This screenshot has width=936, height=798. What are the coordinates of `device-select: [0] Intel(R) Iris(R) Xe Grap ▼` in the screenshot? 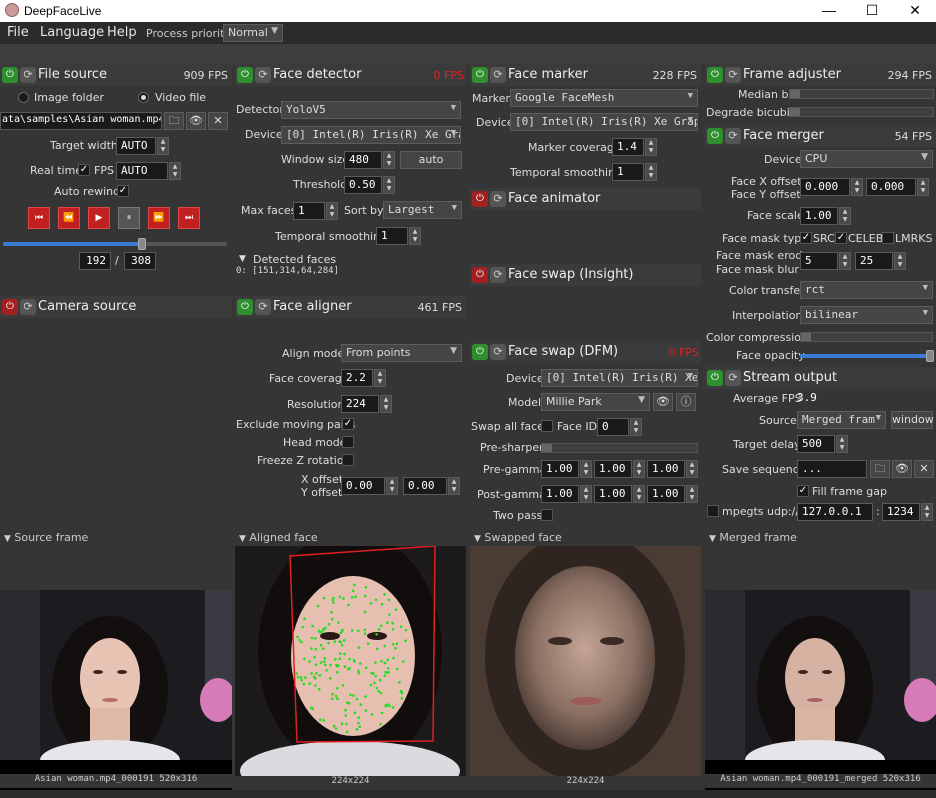 It's located at (604, 122).